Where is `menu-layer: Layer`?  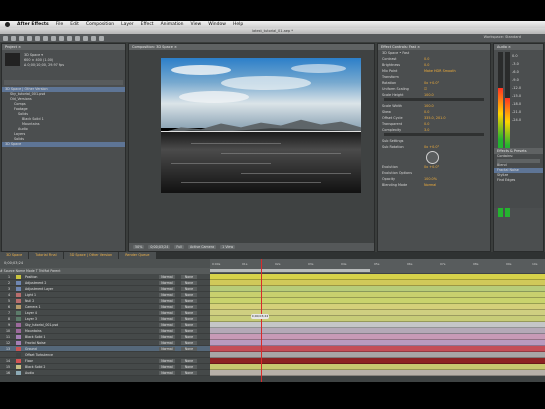 menu-layer: Layer is located at coordinates (127, 24).